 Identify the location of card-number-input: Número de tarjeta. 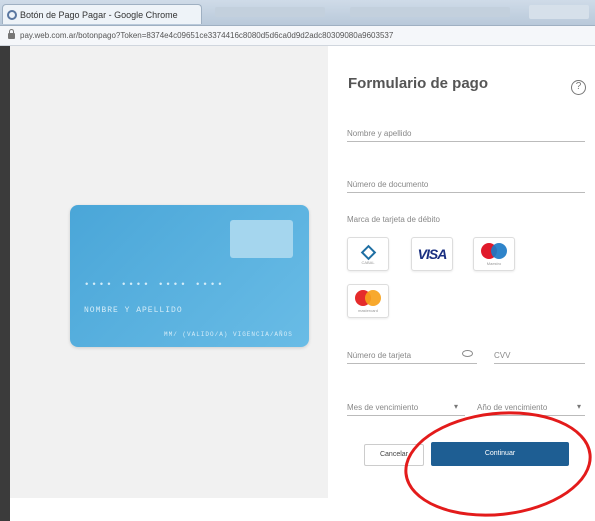
(412, 355).